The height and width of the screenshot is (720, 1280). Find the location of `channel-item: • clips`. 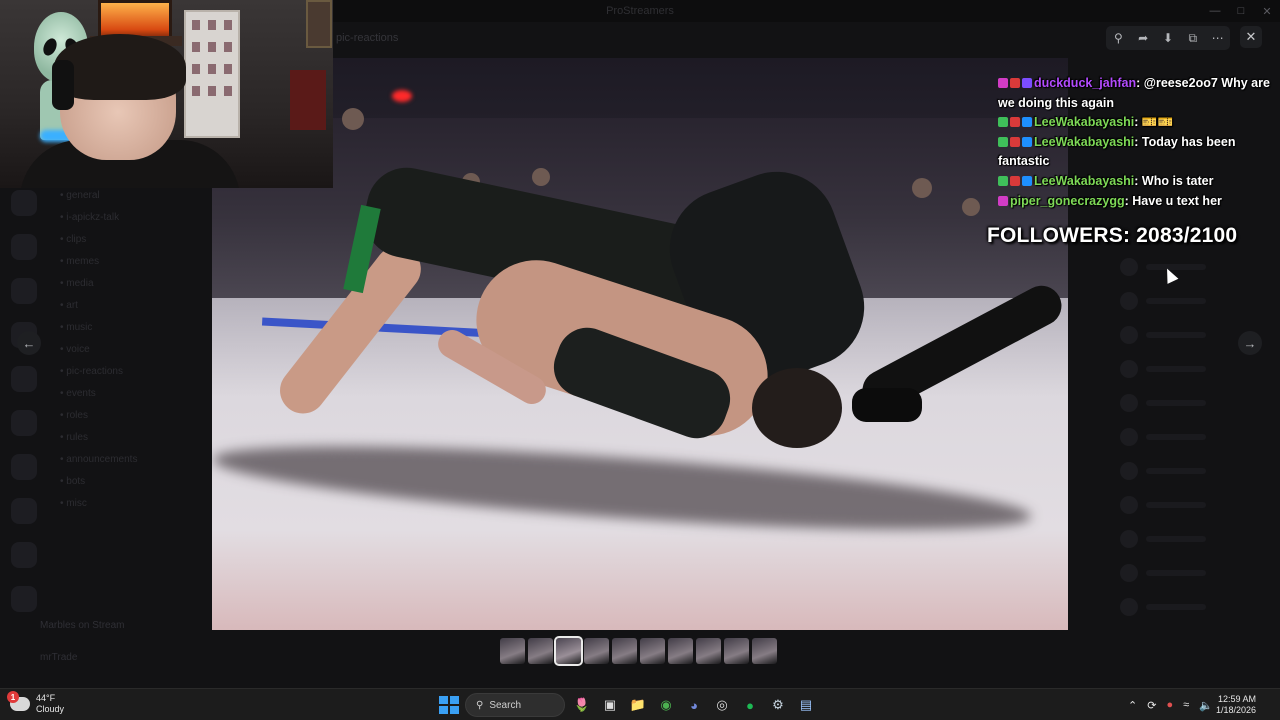

channel-item: • clips is located at coordinates (130, 245).